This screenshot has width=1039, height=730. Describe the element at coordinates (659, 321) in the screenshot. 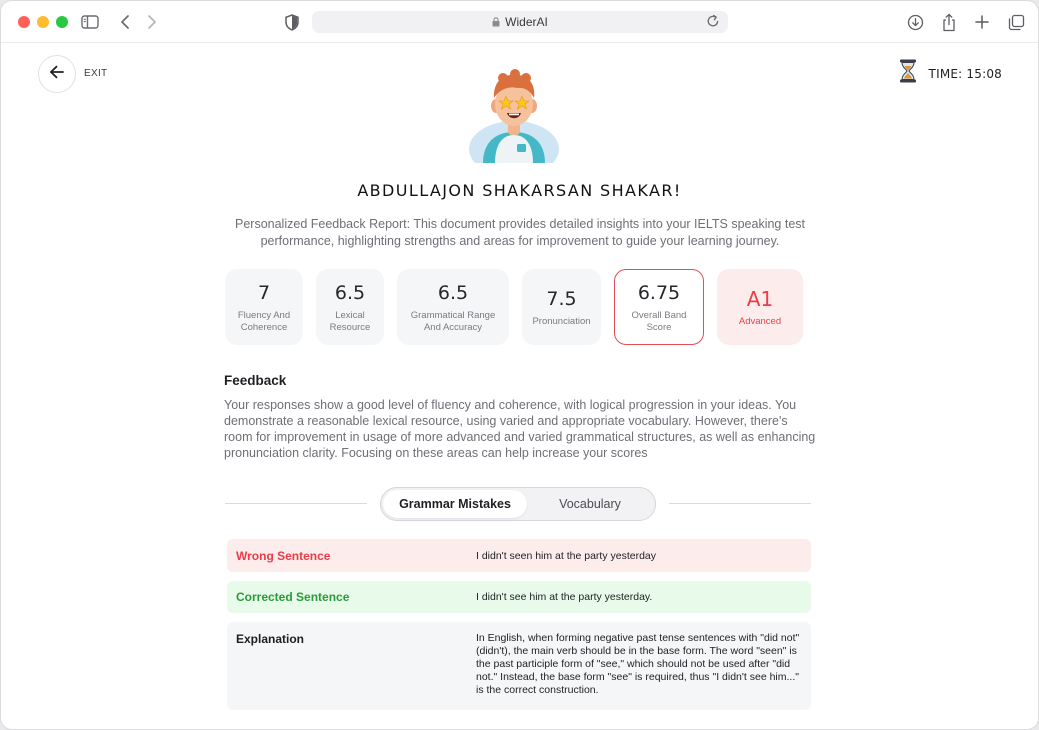

I see `score-label: Overall Band Score` at that location.